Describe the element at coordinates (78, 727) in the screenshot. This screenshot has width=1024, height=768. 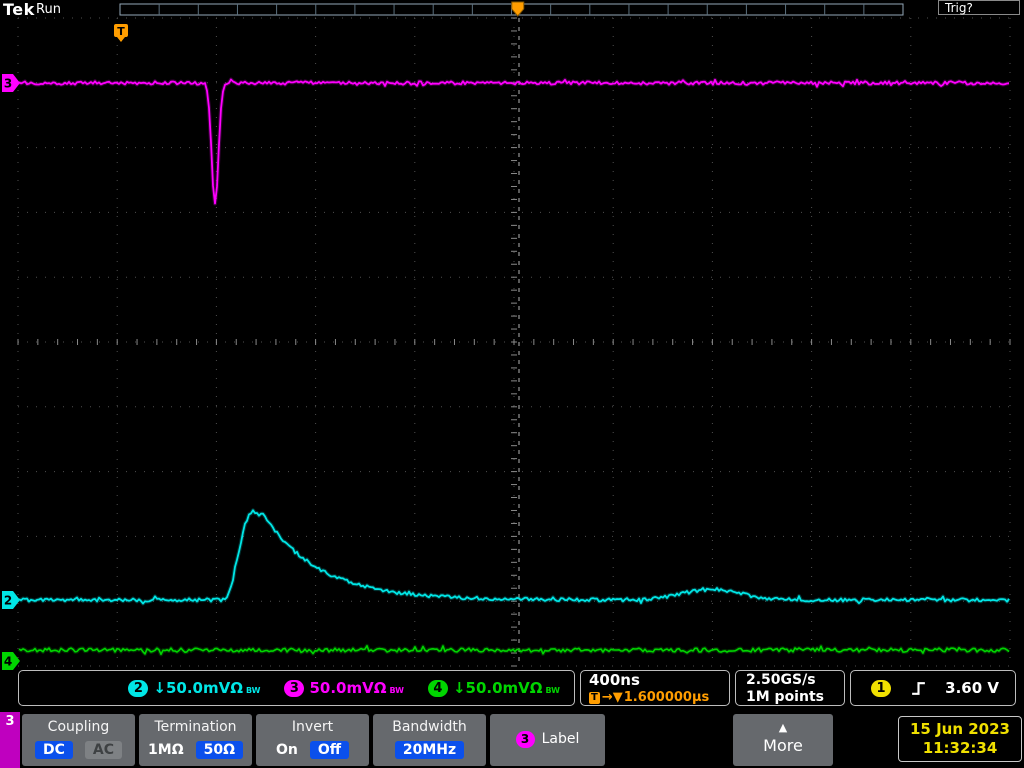
I see `menu-button-title: Coupling` at that location.